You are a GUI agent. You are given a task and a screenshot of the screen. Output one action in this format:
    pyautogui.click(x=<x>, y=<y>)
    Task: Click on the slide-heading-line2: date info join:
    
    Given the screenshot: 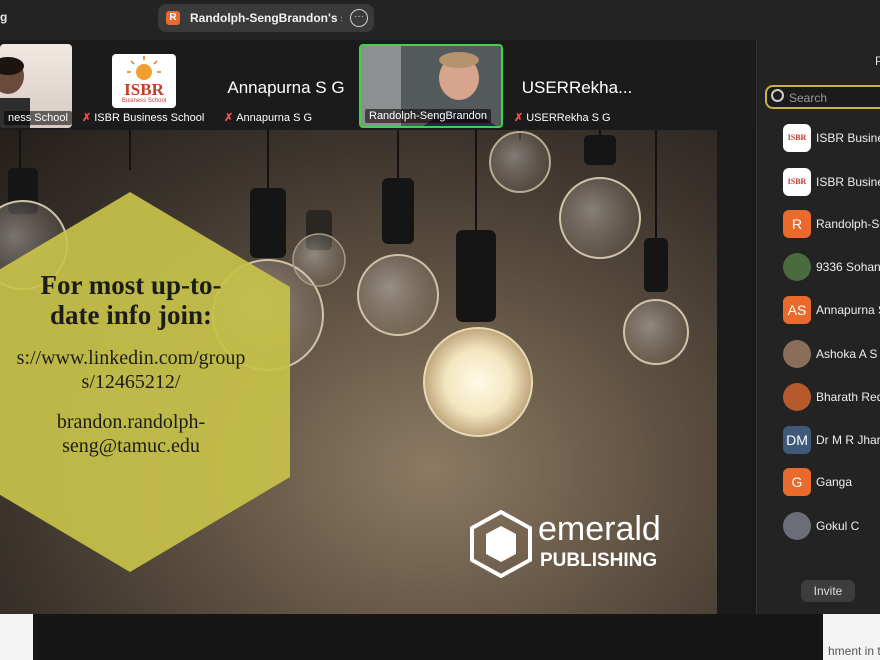 What is the action you would take?
    pyautogui.click(x=131, y=315)
    